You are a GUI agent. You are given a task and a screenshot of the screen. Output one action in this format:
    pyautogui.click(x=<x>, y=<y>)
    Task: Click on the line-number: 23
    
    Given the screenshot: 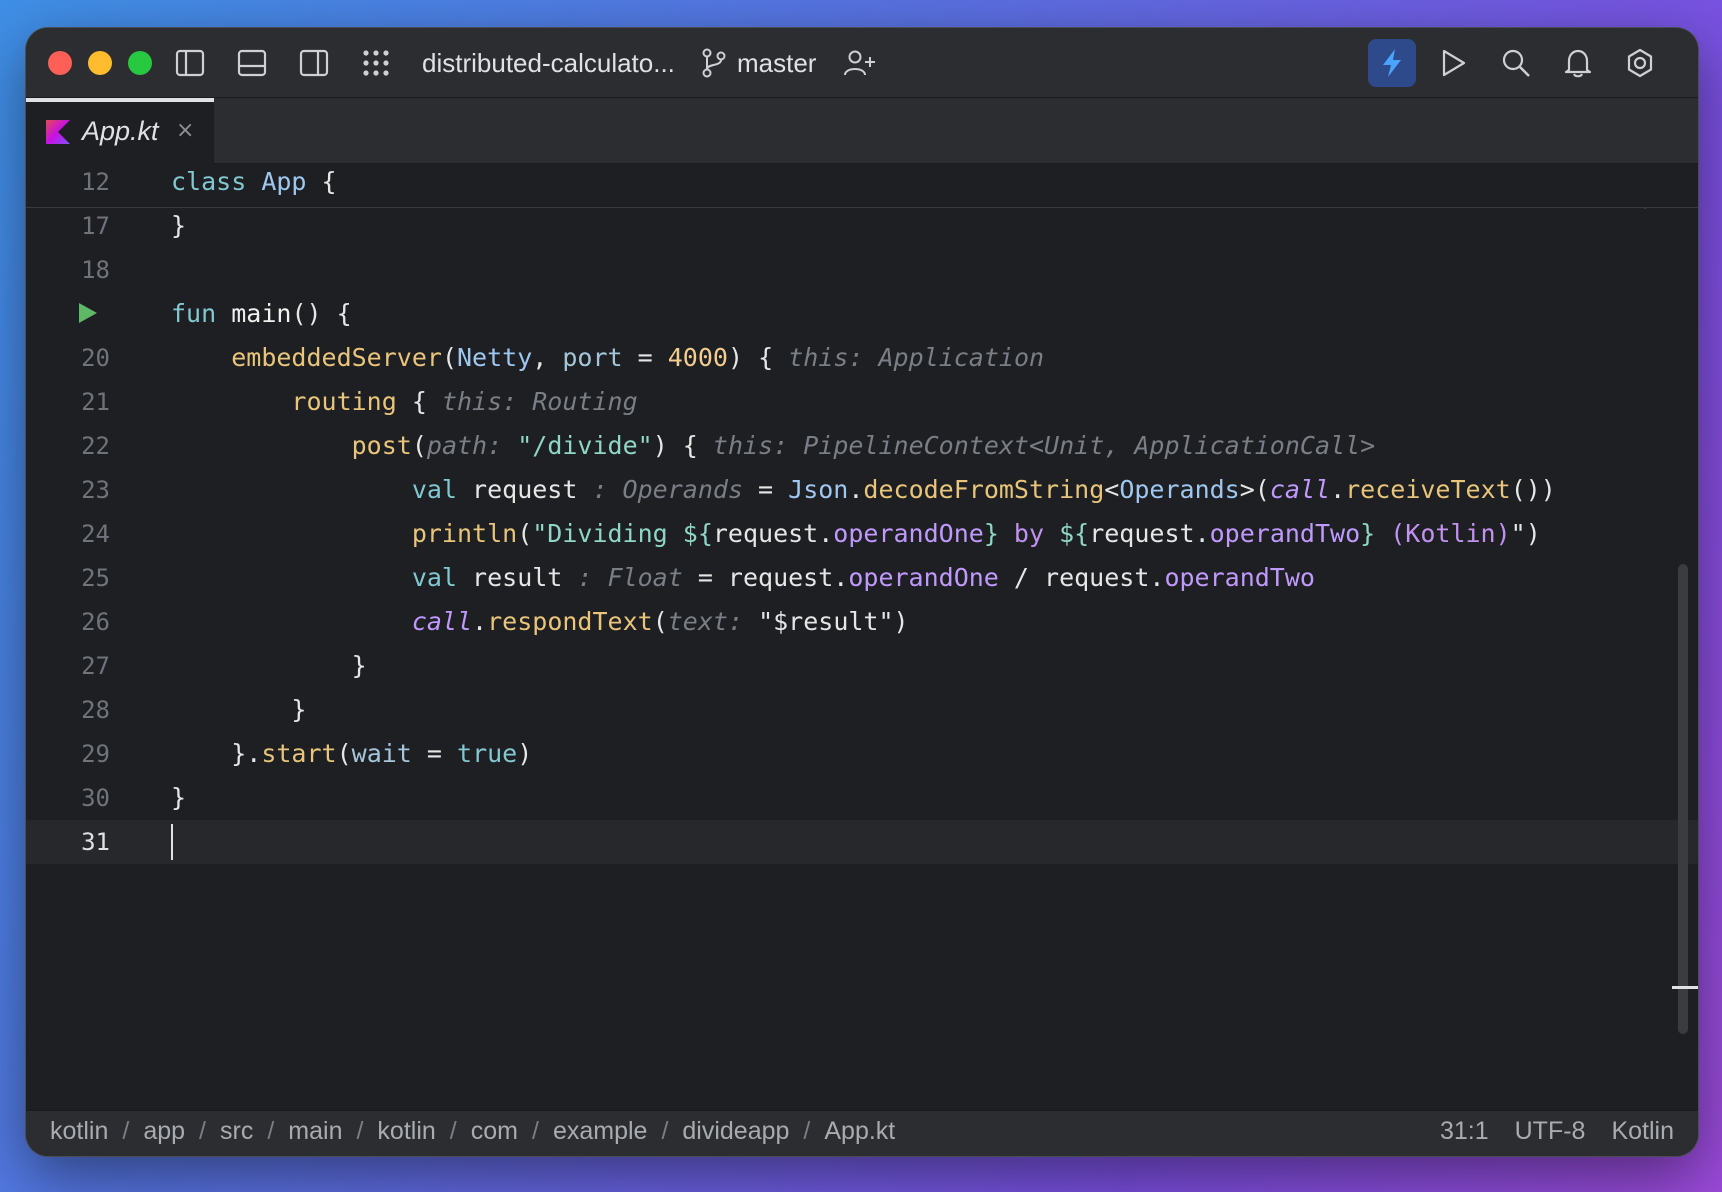 What is the action you would take?
    pyautogui.click(x=95, y=490)
    